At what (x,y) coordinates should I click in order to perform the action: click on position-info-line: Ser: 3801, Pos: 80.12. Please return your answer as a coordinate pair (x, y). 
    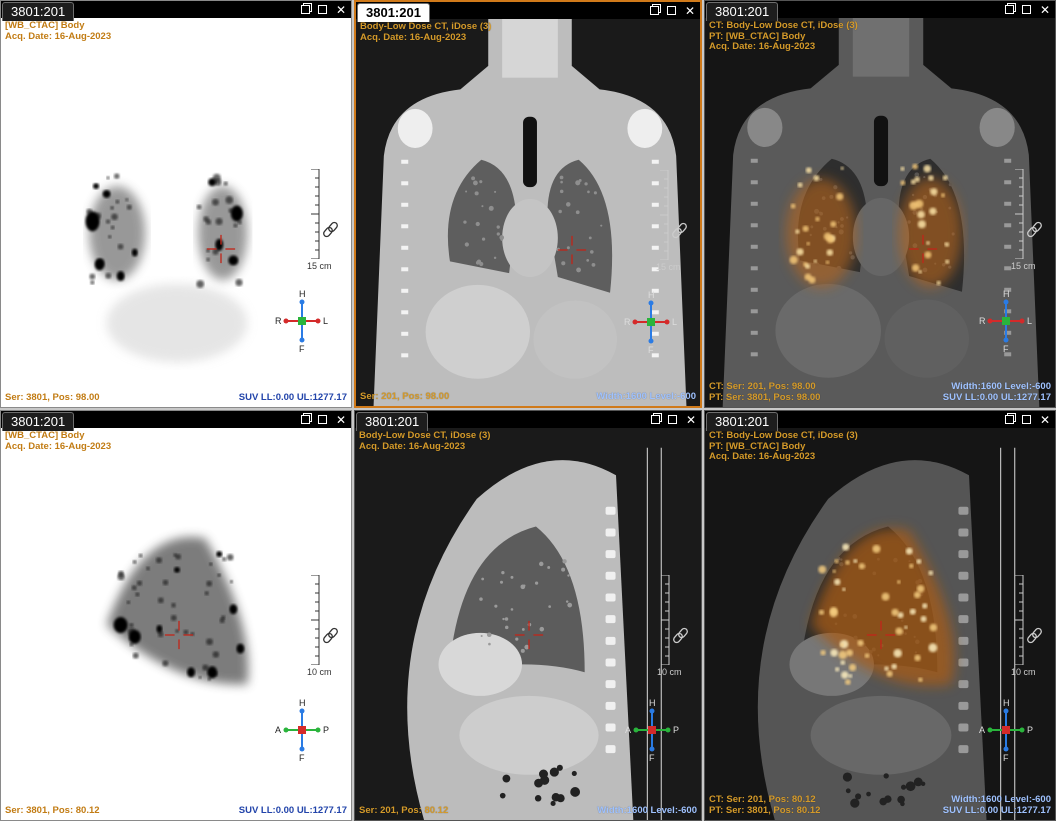
    Looking at the image, I should click on (52, 810).